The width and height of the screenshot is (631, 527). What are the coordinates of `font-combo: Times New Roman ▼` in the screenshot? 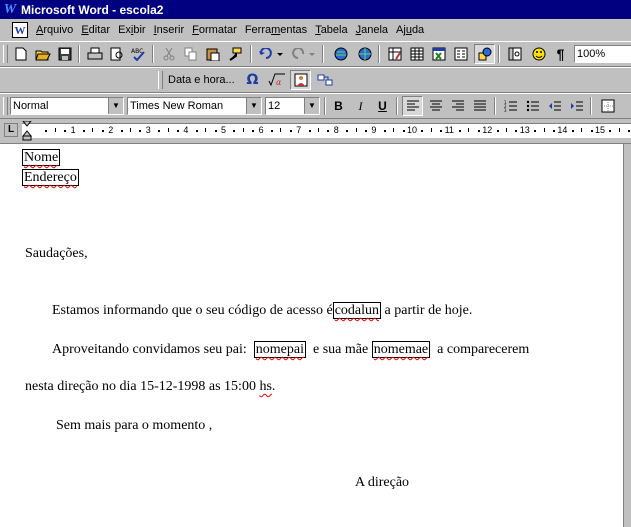 It's located at (194, 106).